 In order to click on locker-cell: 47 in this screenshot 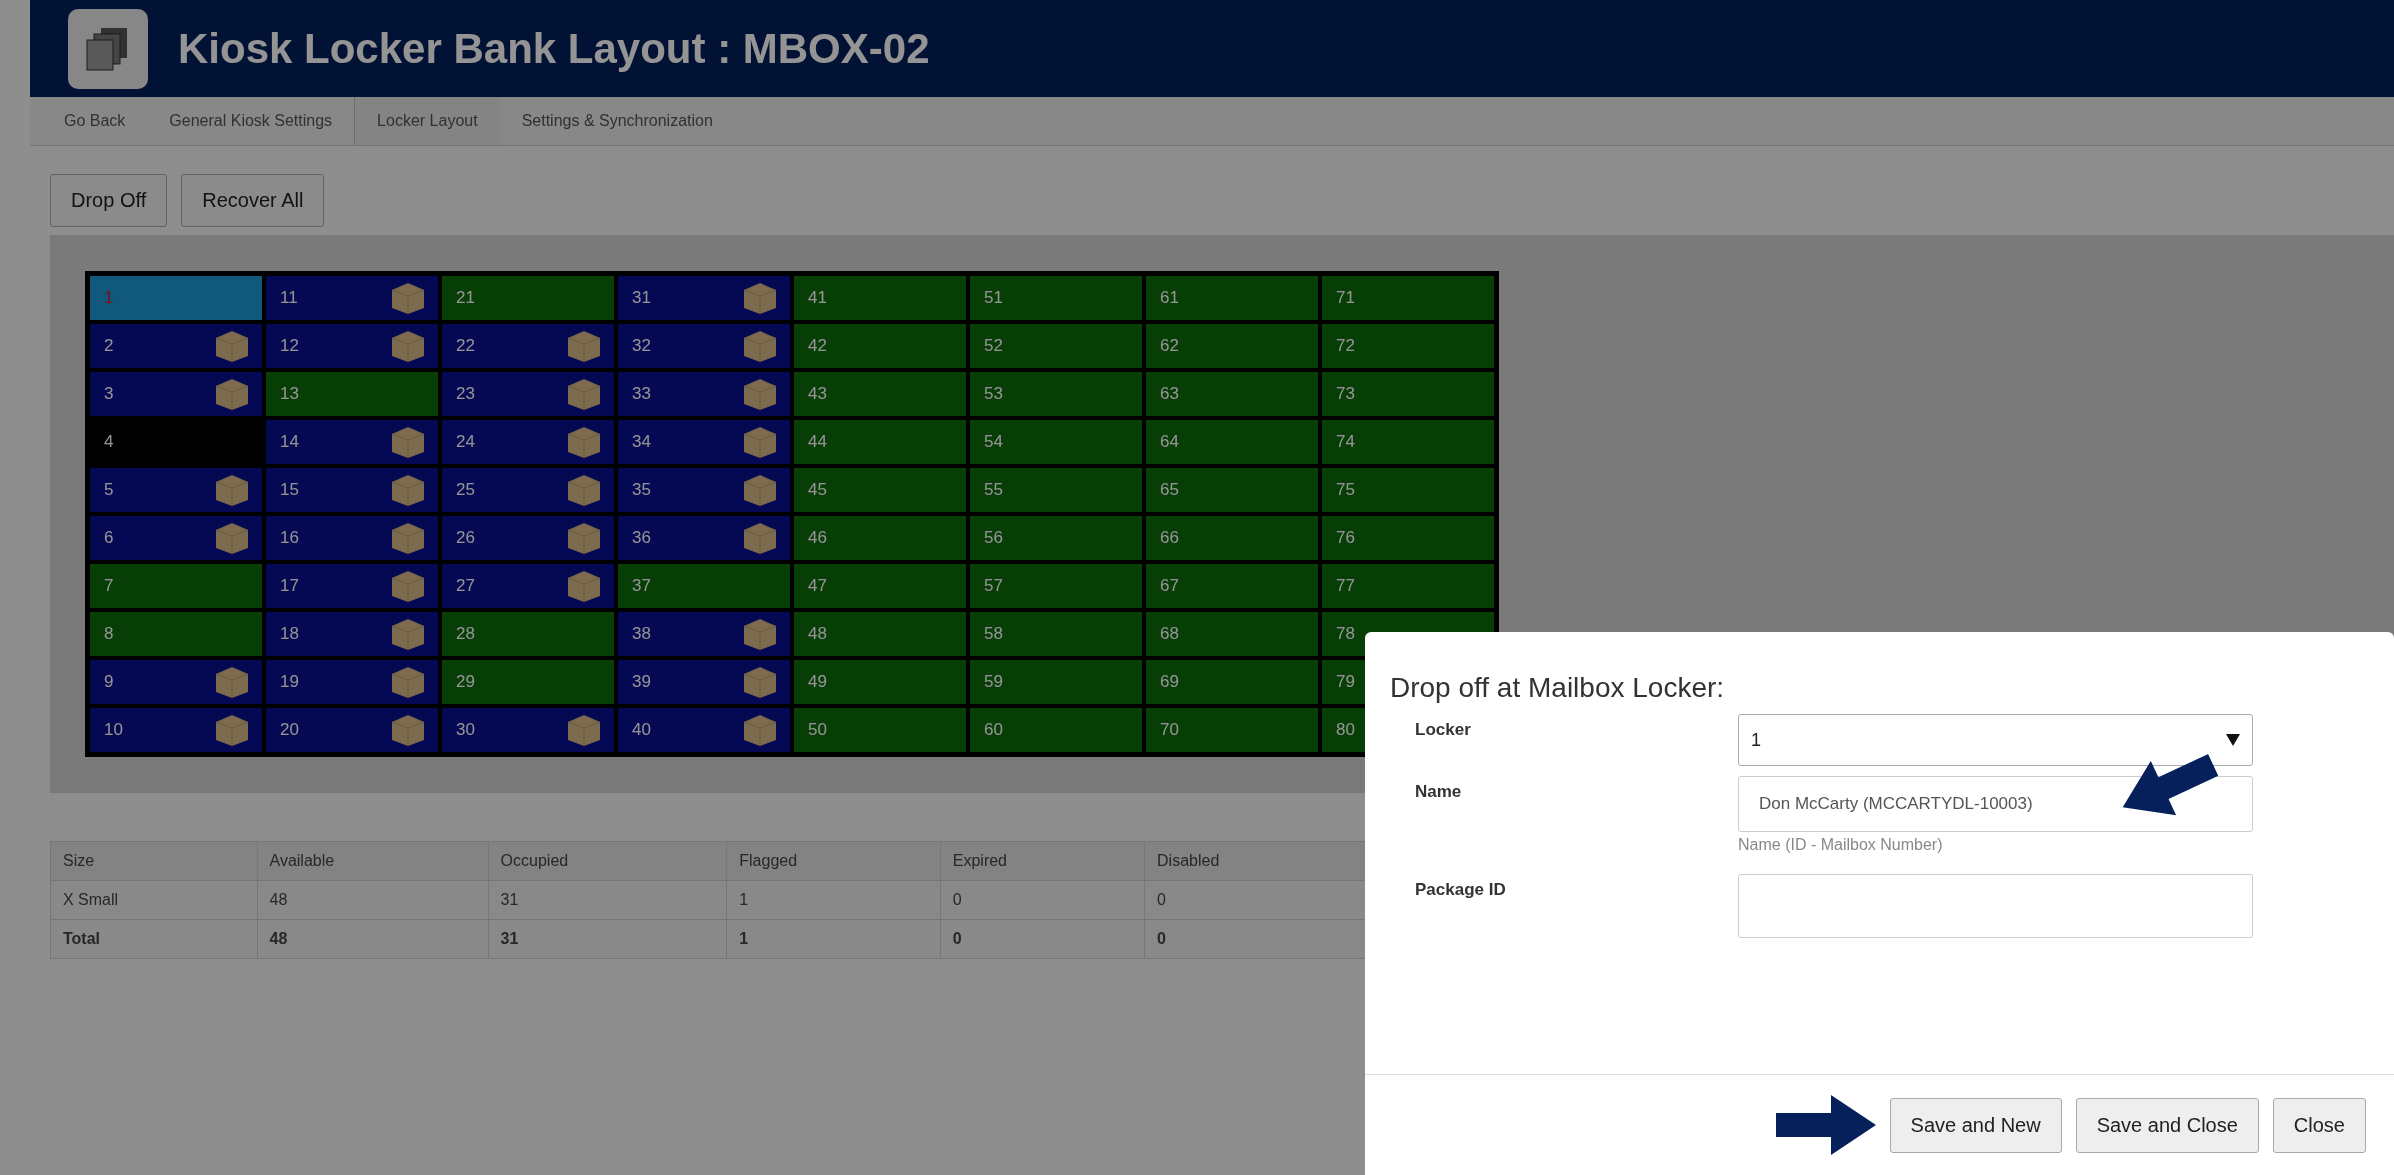, I will do `click(880, 586)`.